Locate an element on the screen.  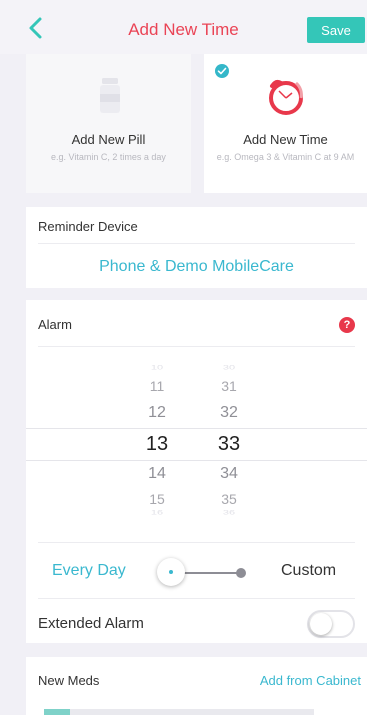
frequency-slider-end is located at coordinates (241, 573).